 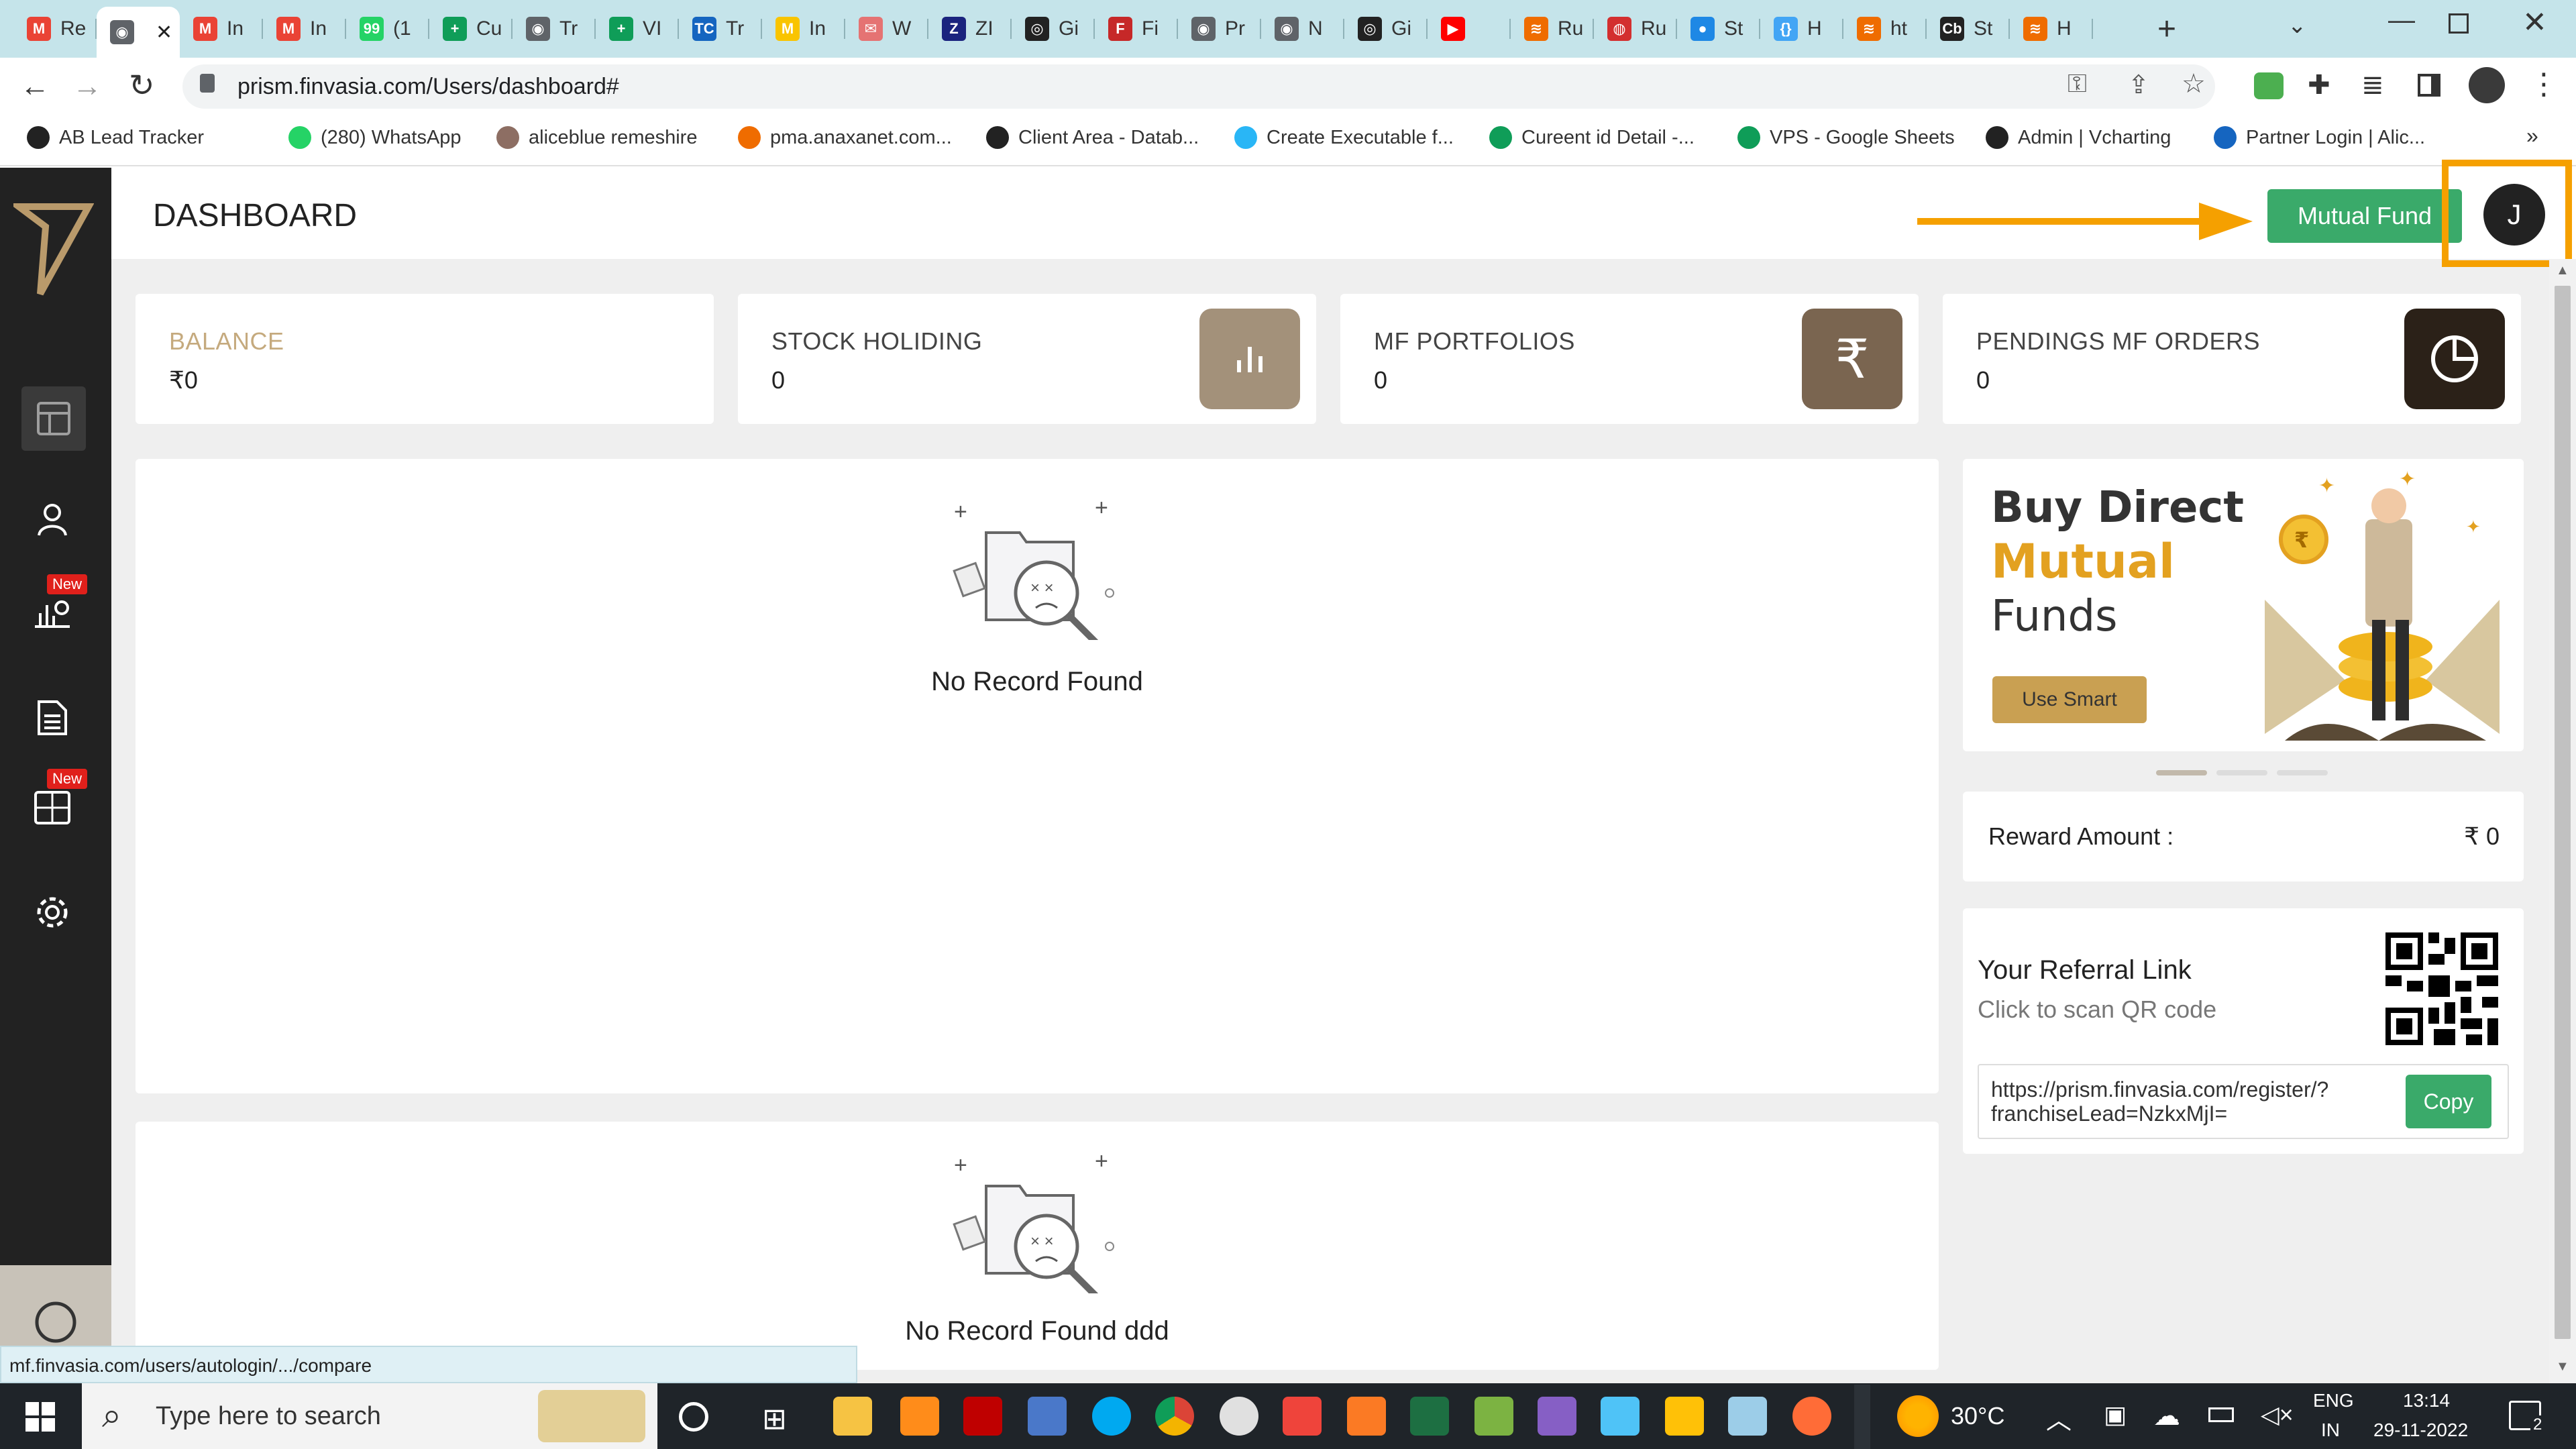 I want to click on chat-button, so click(x=55, y=1305).